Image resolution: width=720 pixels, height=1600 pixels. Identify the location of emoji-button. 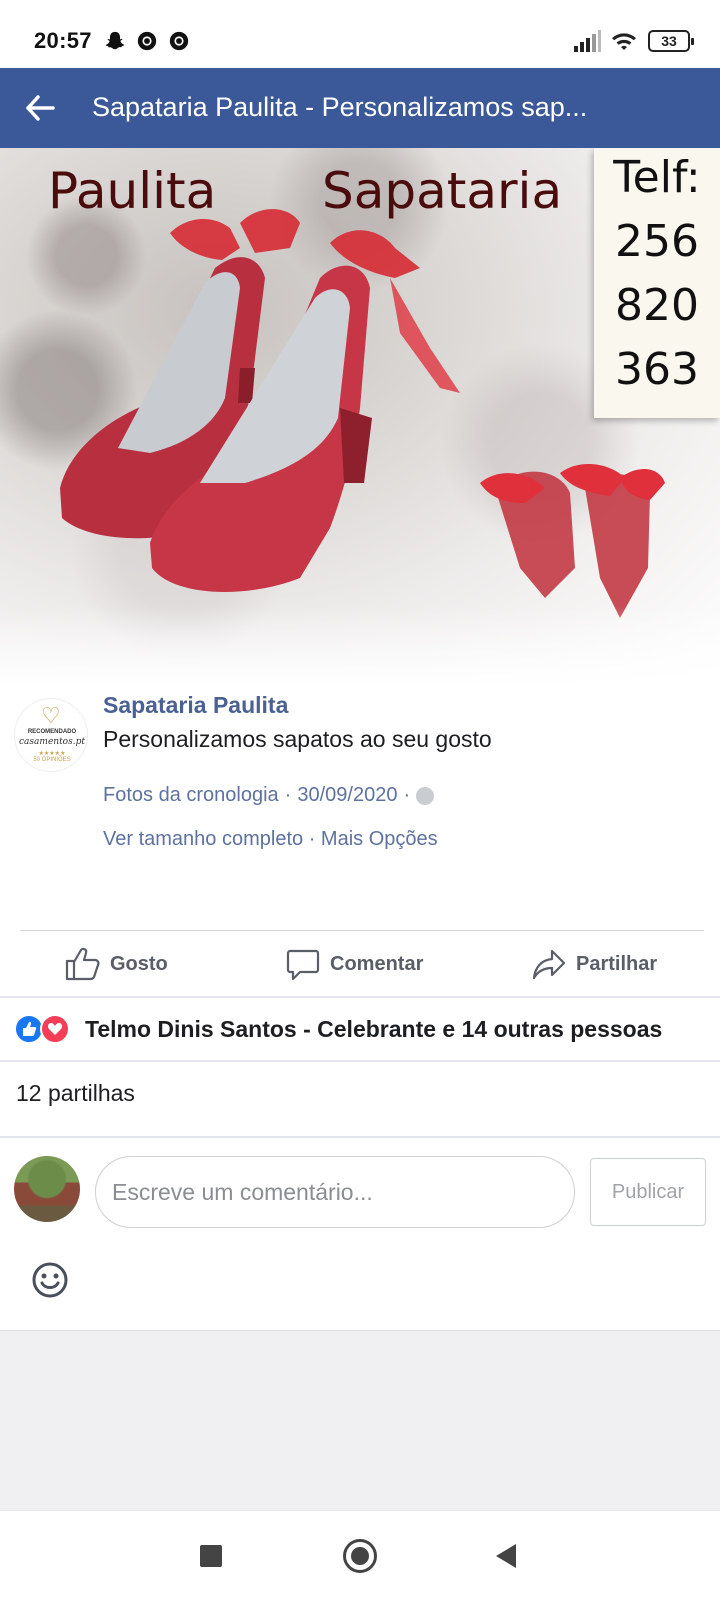
(50, 1280).